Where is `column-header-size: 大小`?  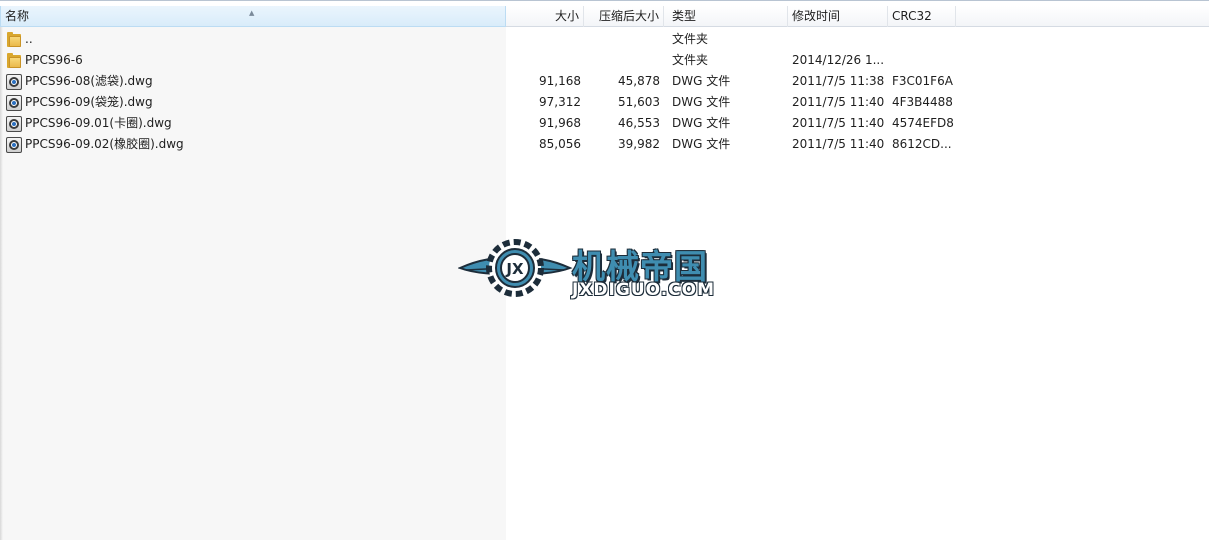 column-header-size: 大小 is located at coordinates (545, 16).